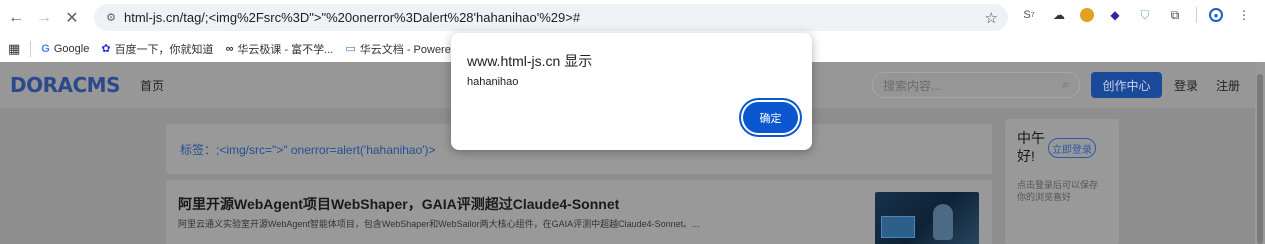 This screenshot has height=244, width=1265. What do you see at coordinates (631, 91) in the screenshot?
I see `alert-dialog: www.html-js.cn 显示 hahanihao 确定` at bounding box center [631, 91].